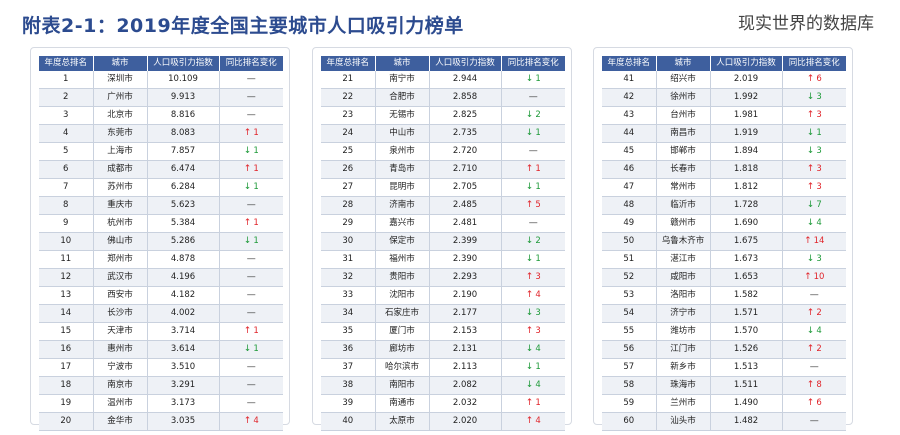 This screenshot has height=435, width=900. Describe the element at coordinates (533, 241) in the screenshot. I see `rank-change: ↓ 2` at that location.